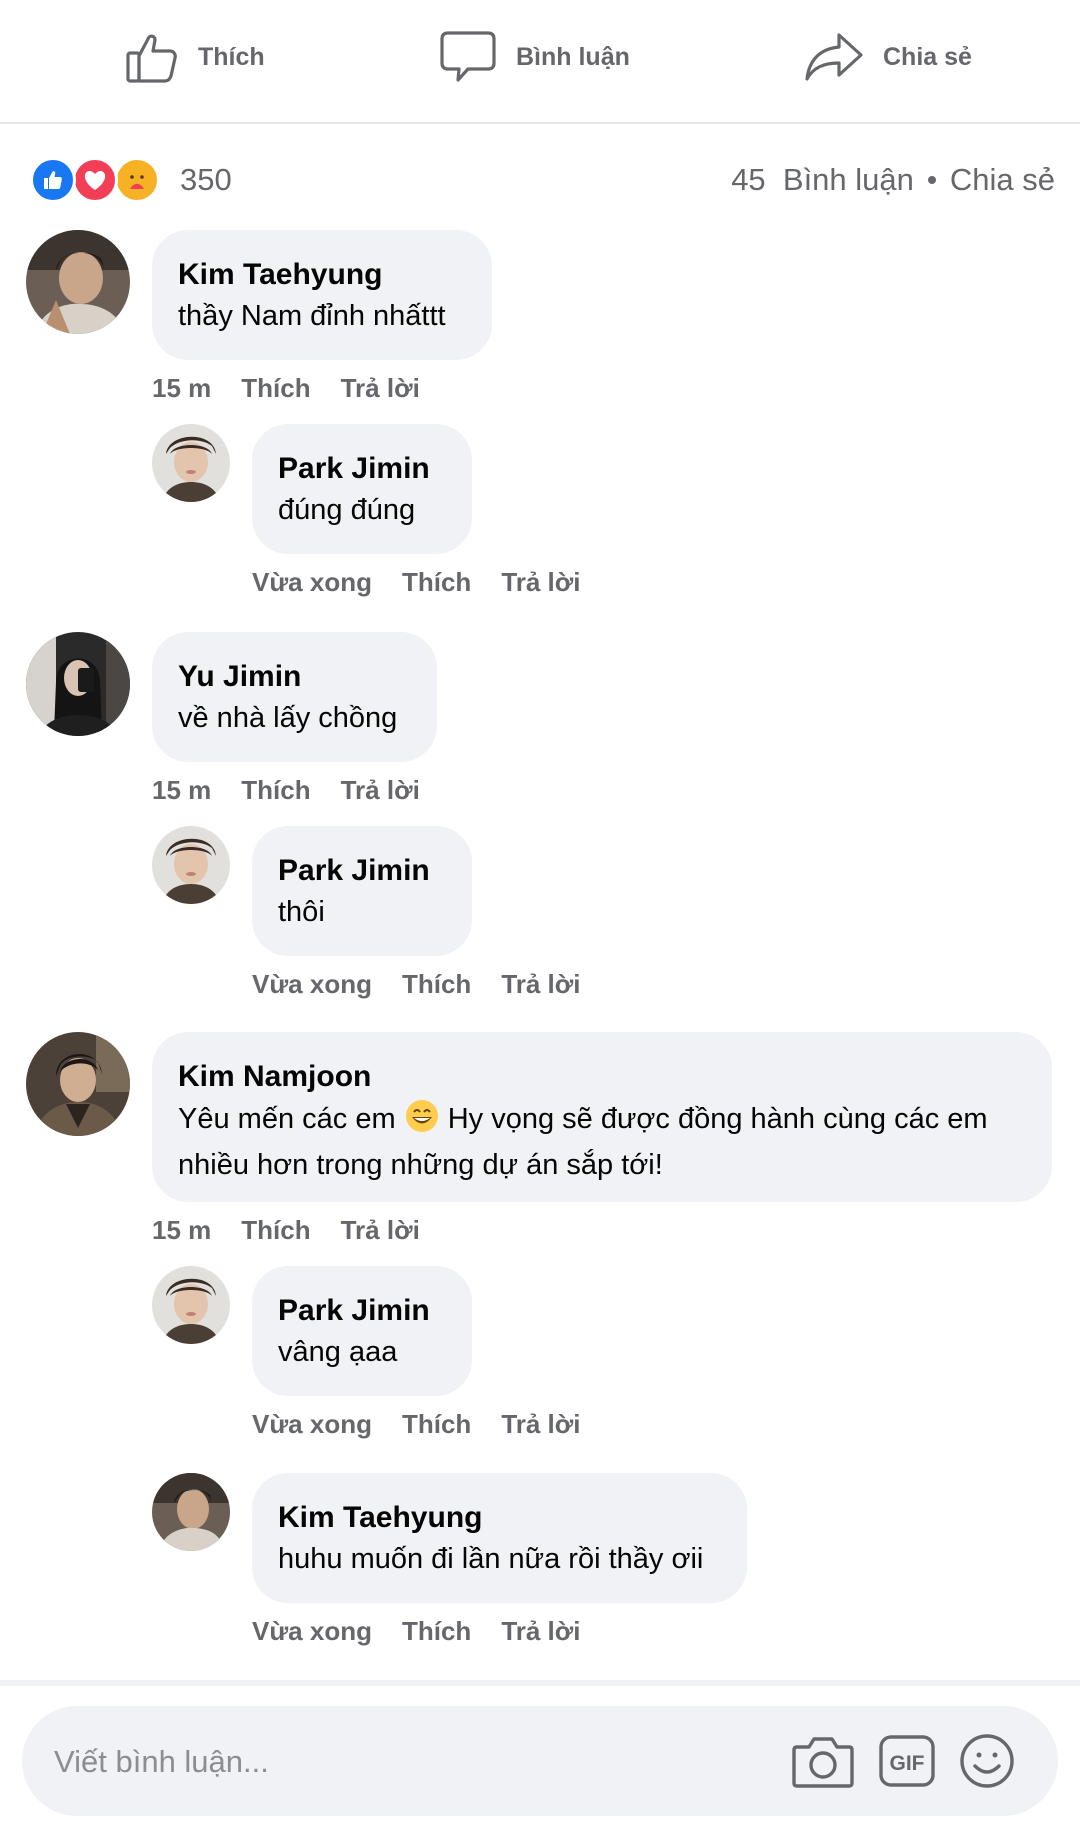  Describe the element at coordinates (206, 180) in the screenshot. I see `reaction-count: 350` at that location.